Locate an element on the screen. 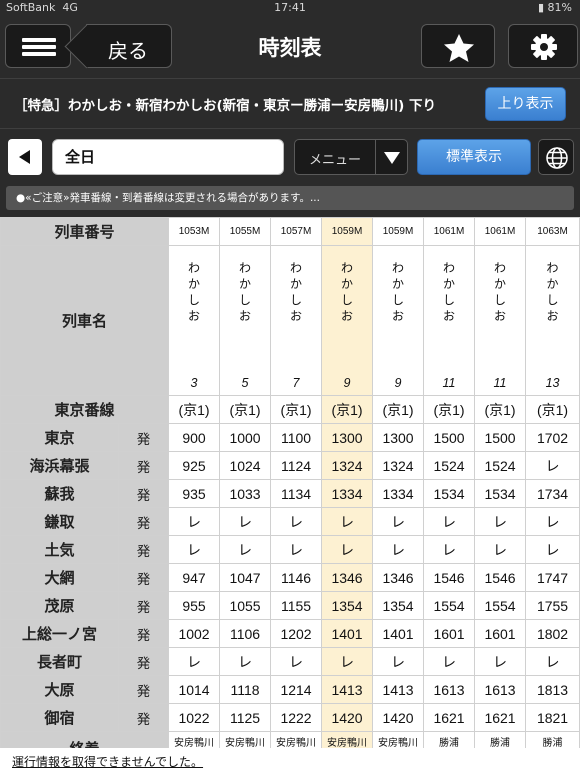  time-cell: 1747 is located at coordinates (552, 577).